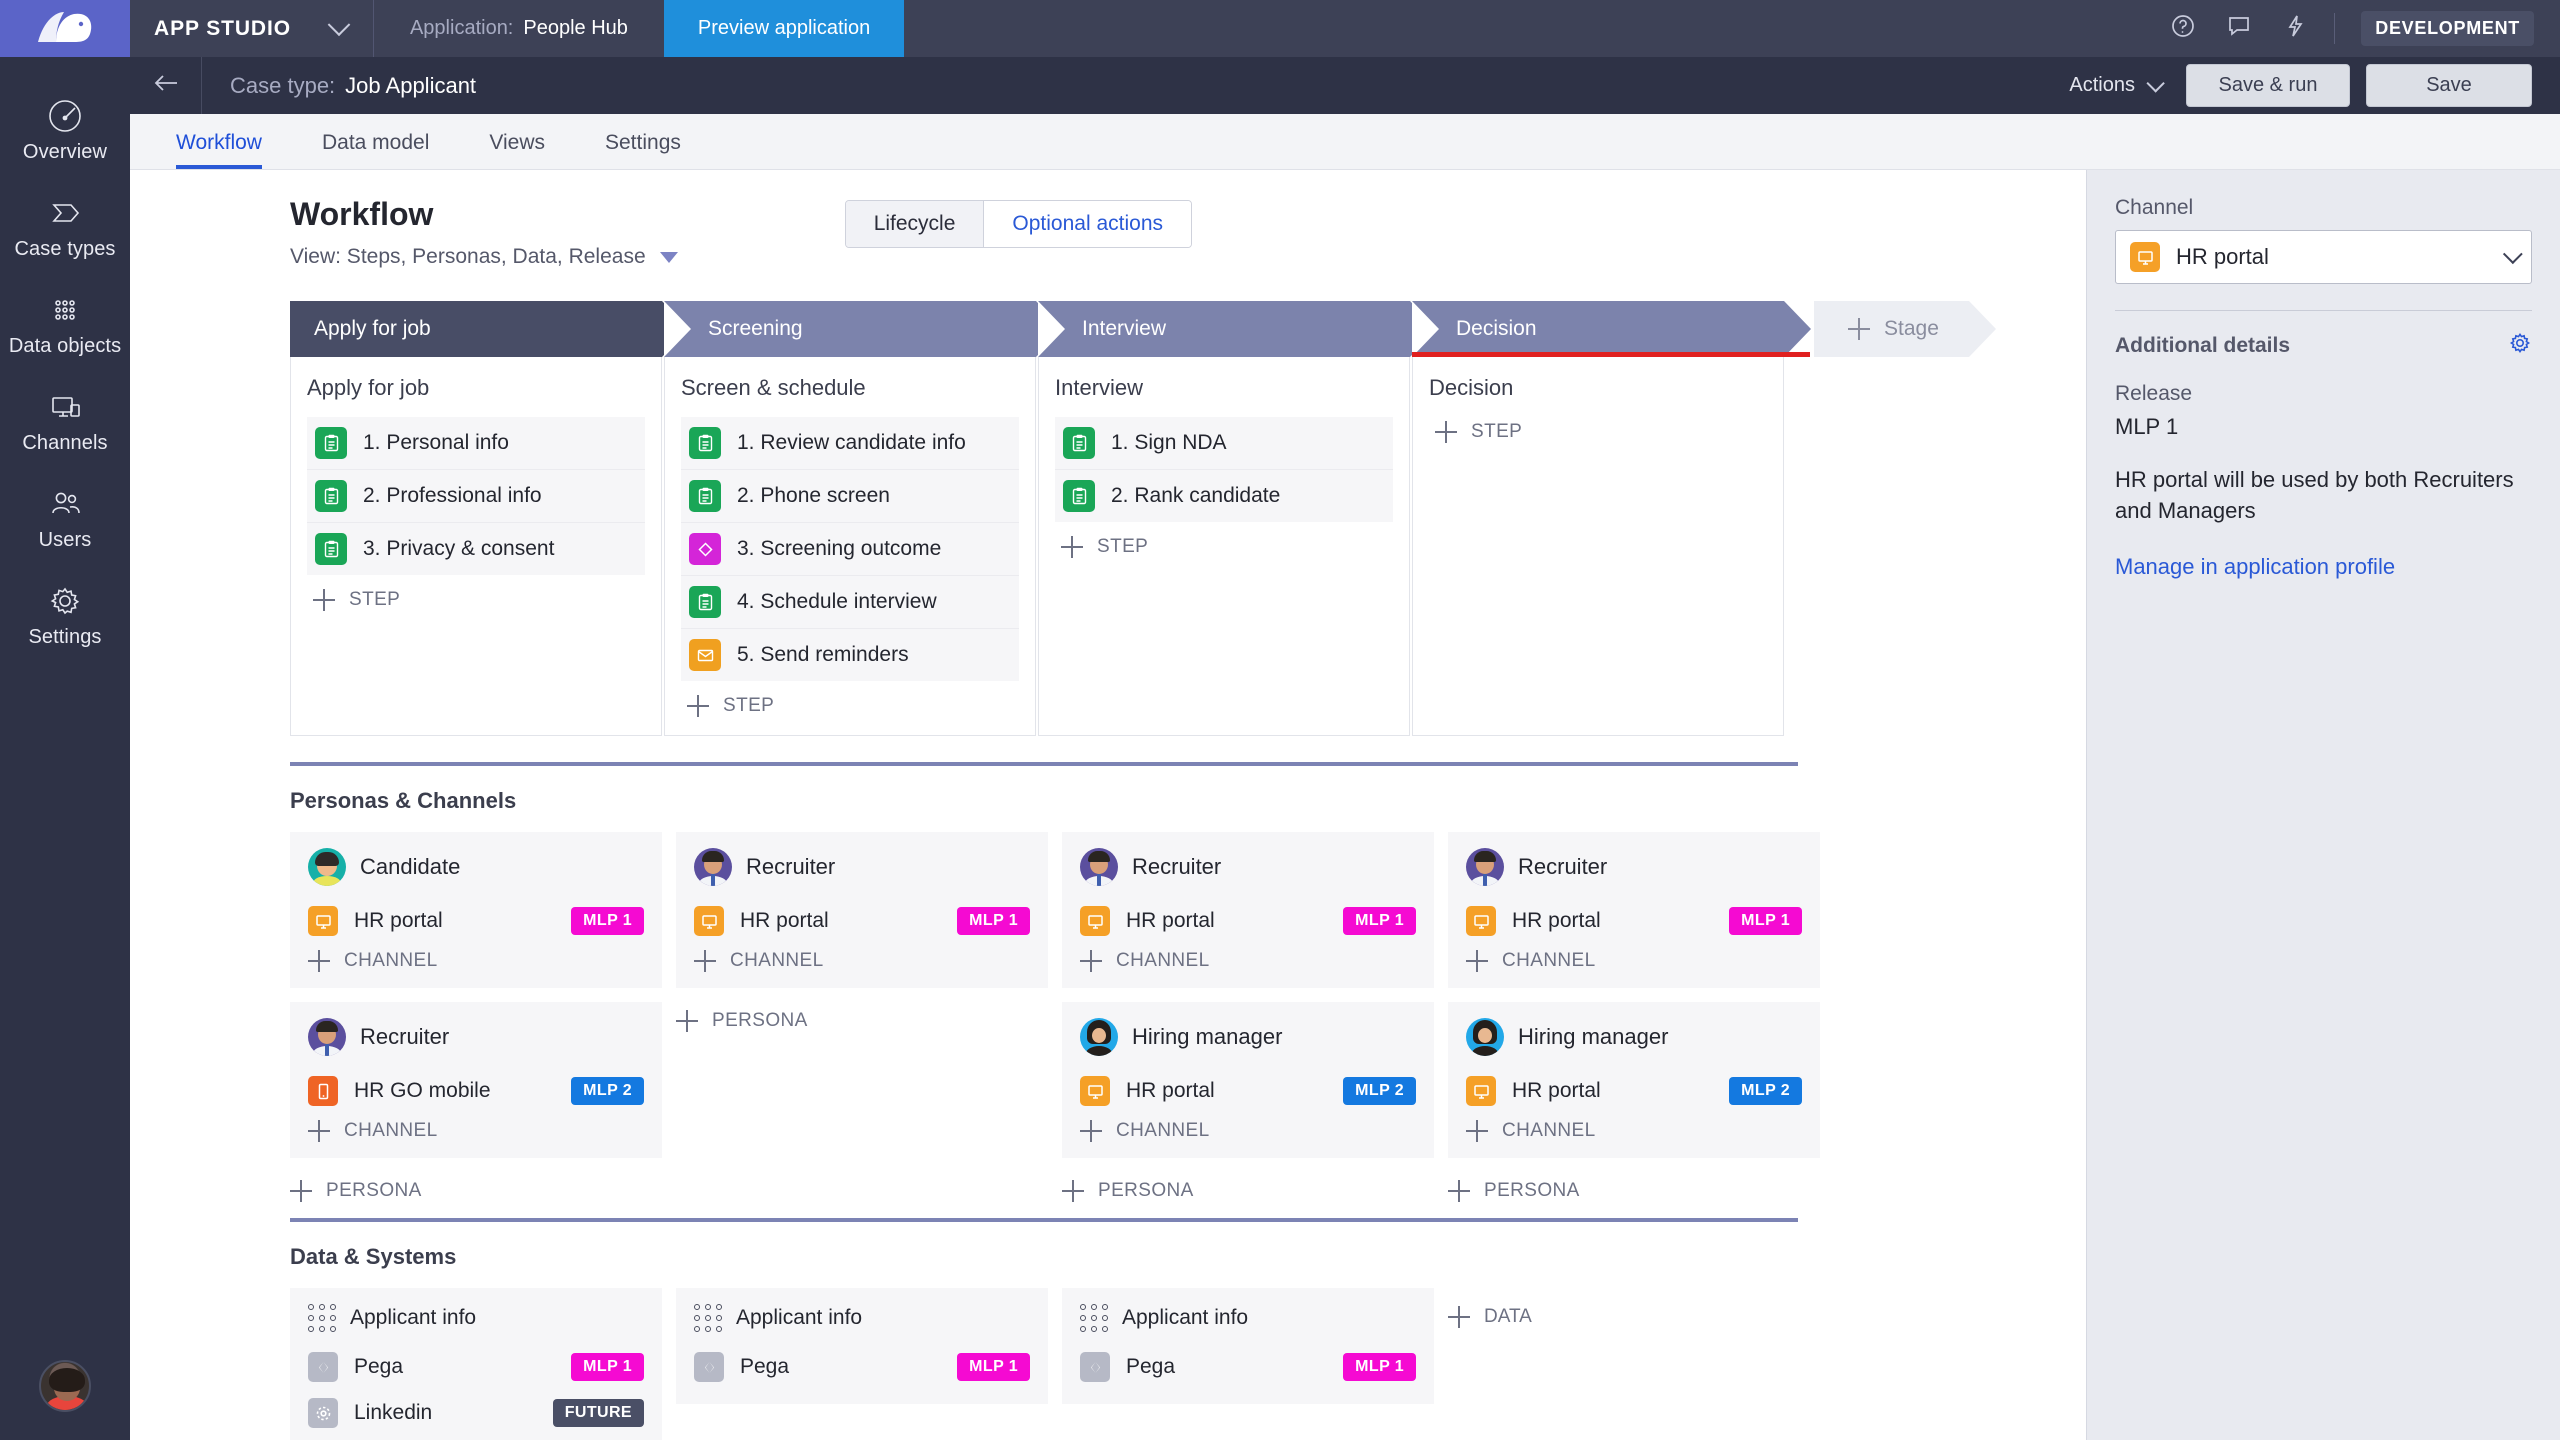 Image resolution: width=2560 pixels, height=1440 pixels. I want to click on data-card-header: Applicant info, so click(476, 1318).